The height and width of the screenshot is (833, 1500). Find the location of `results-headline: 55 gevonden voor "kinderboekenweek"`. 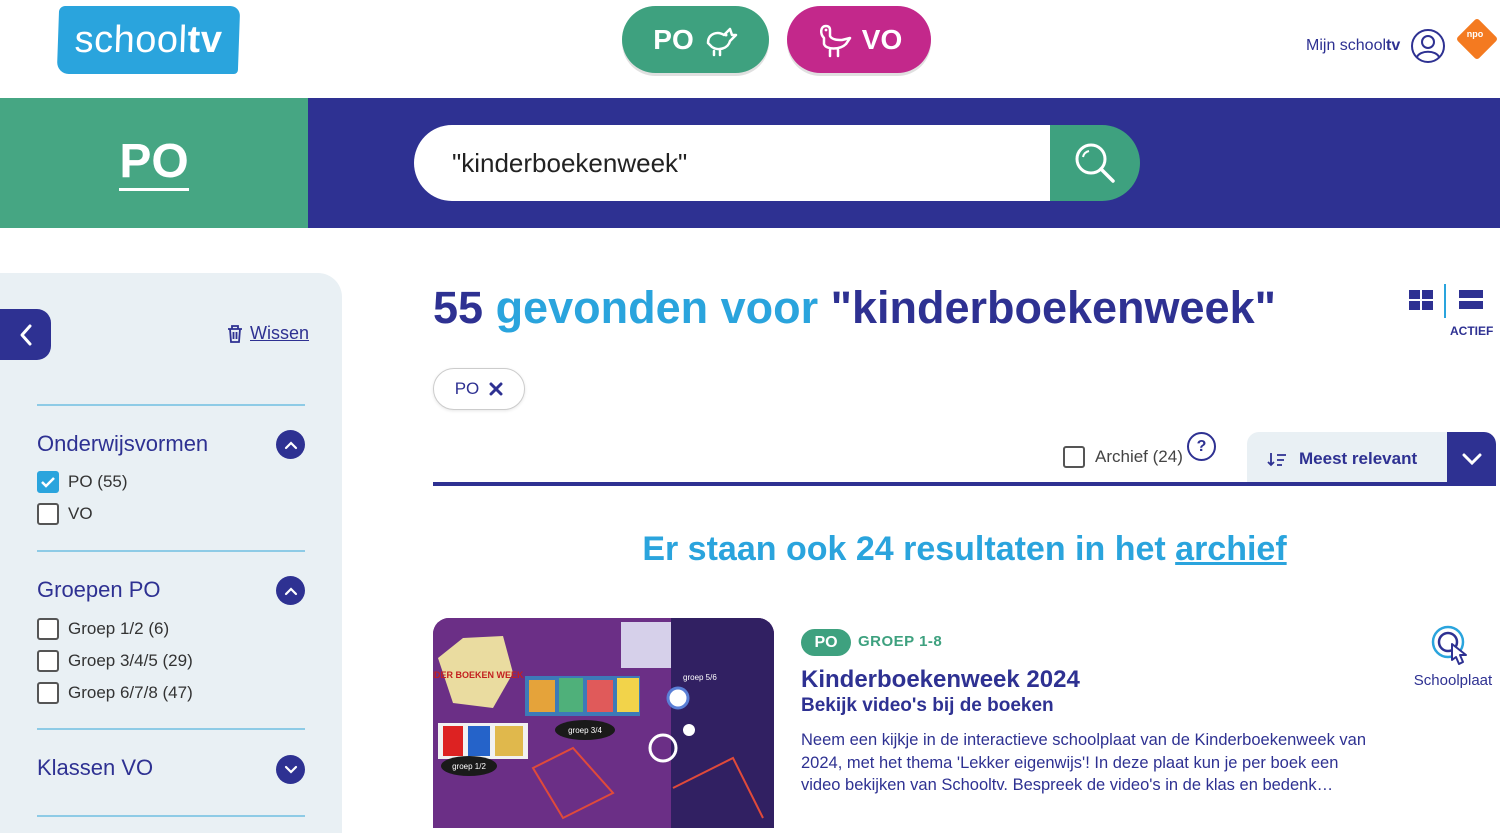

results-headline: 55 gevonden voor "kinderboekenweek" is located at coordinates (854, 308).